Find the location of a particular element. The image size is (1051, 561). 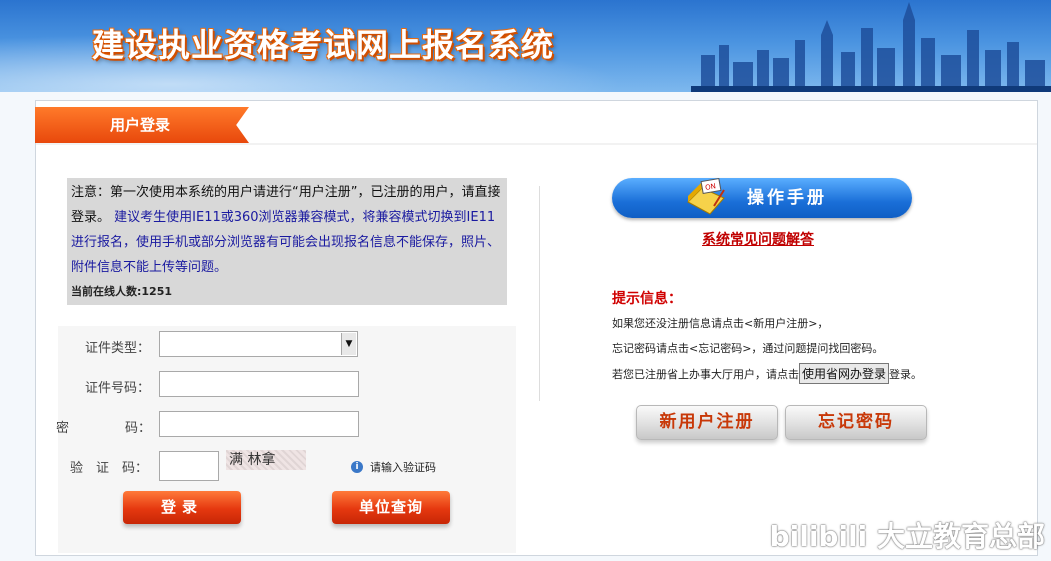

tip-line-3-suffix: 登录。 is located at coordinates (906, 374).